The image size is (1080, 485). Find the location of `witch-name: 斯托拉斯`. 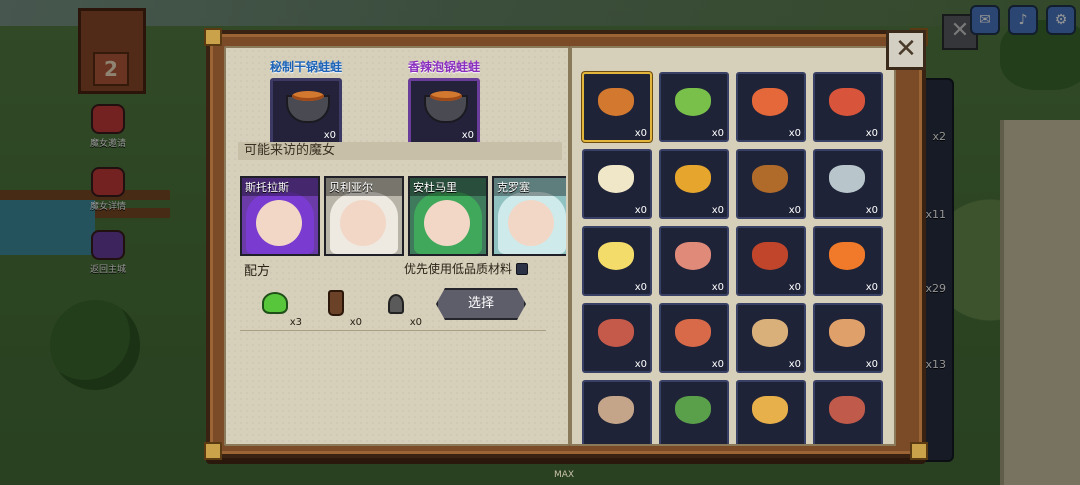

witch-name: 斯托拉斯 is located at coordinates (280, 187).